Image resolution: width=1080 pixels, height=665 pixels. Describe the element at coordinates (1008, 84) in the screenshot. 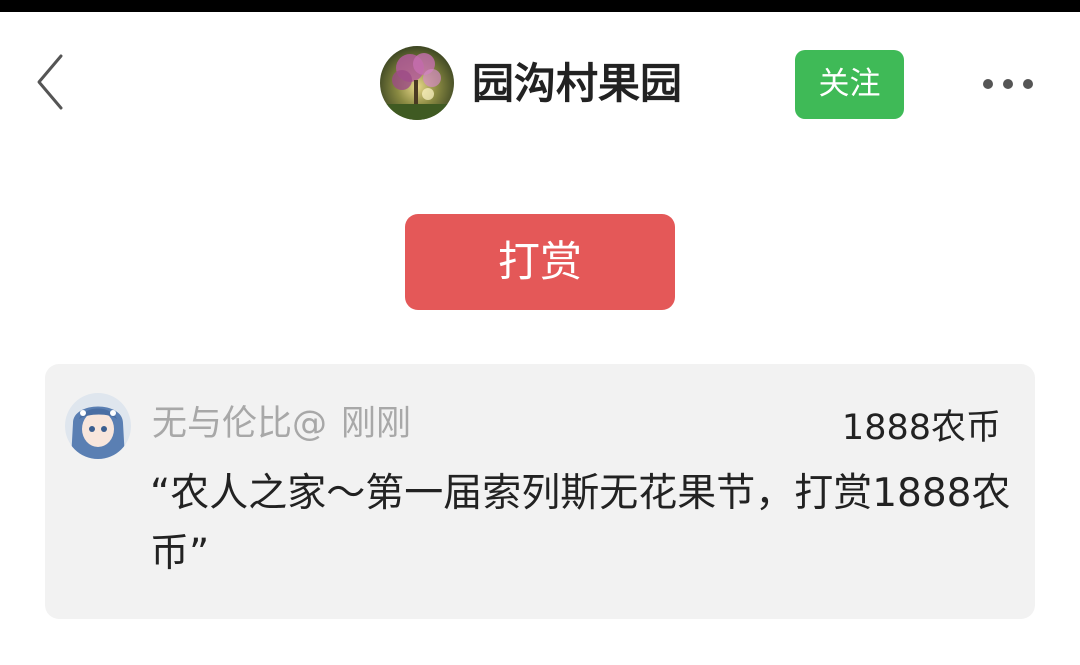

I see `more-options-button` at that location.